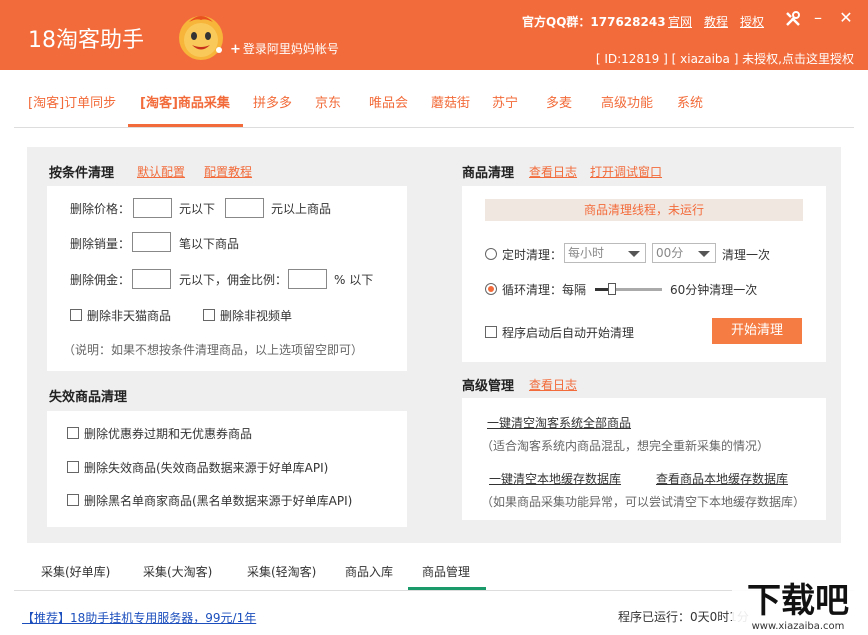 The width and height of the screenshot is (868, 635). I want to click on commission-label: 删除佣金：, so click(100, 280).